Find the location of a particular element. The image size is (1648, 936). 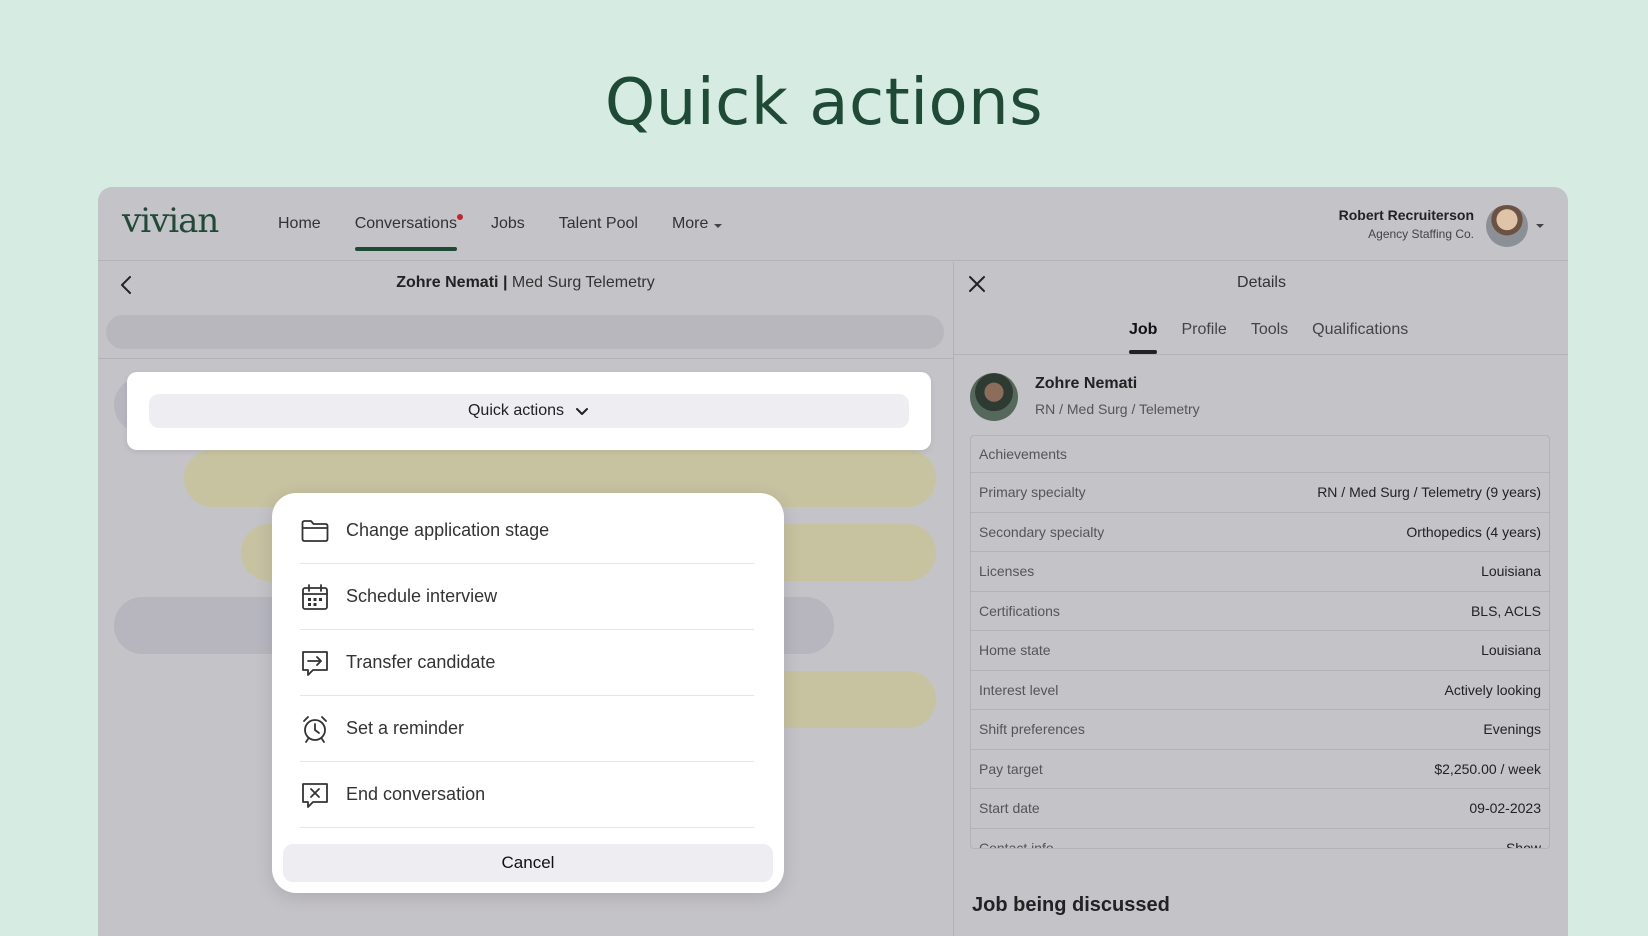

row-key: Secondary specialty is located at coordinates (1042, 531).